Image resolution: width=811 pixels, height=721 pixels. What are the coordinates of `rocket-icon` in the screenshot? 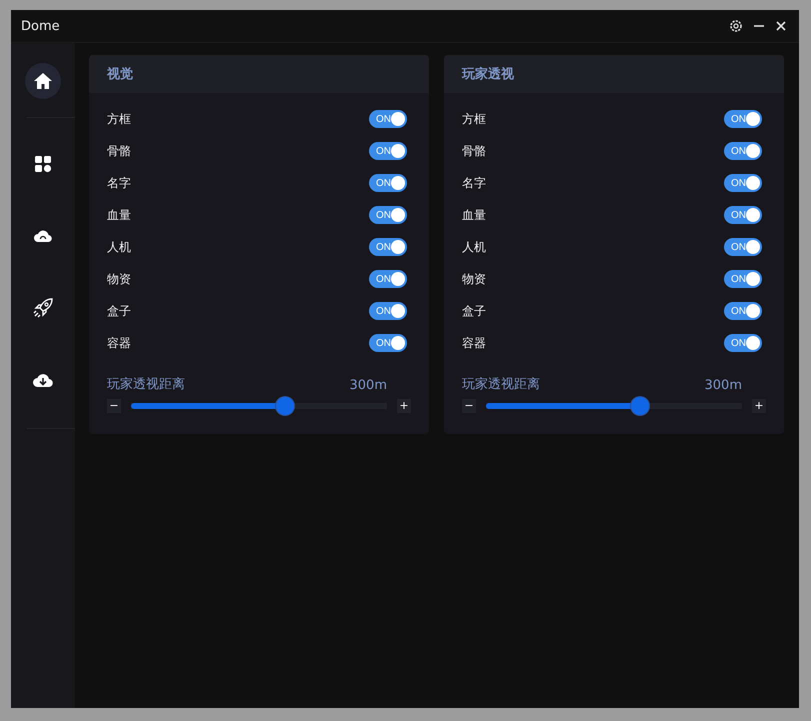 It's located at (43, 308).